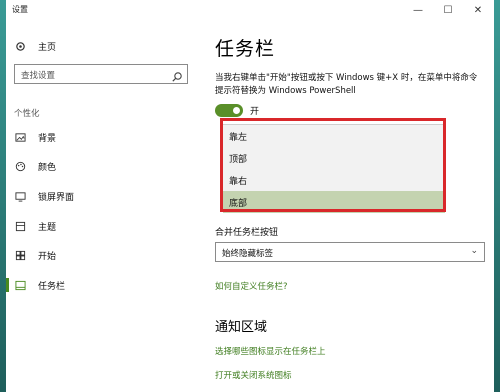 This screenshot has height=392, width=500. What do you see at coordinates (47, 138) in the screenshot?
I see `sidebar-item-label: 背景` at bounding box center [47, 138].